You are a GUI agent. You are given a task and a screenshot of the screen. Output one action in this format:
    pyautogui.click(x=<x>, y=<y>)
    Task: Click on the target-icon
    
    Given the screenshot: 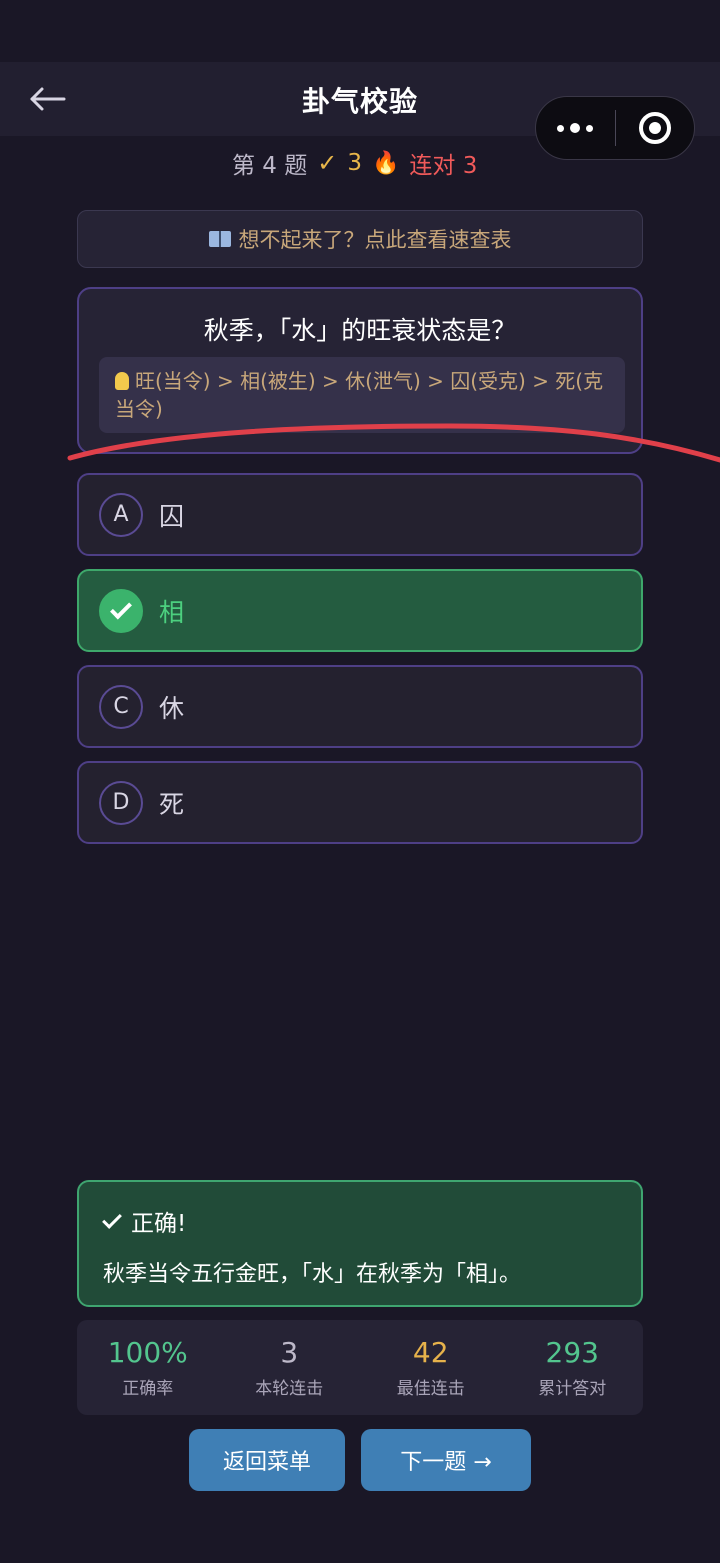 What is the action you would take?
    pyautogui.click(x=654, y=128)
    